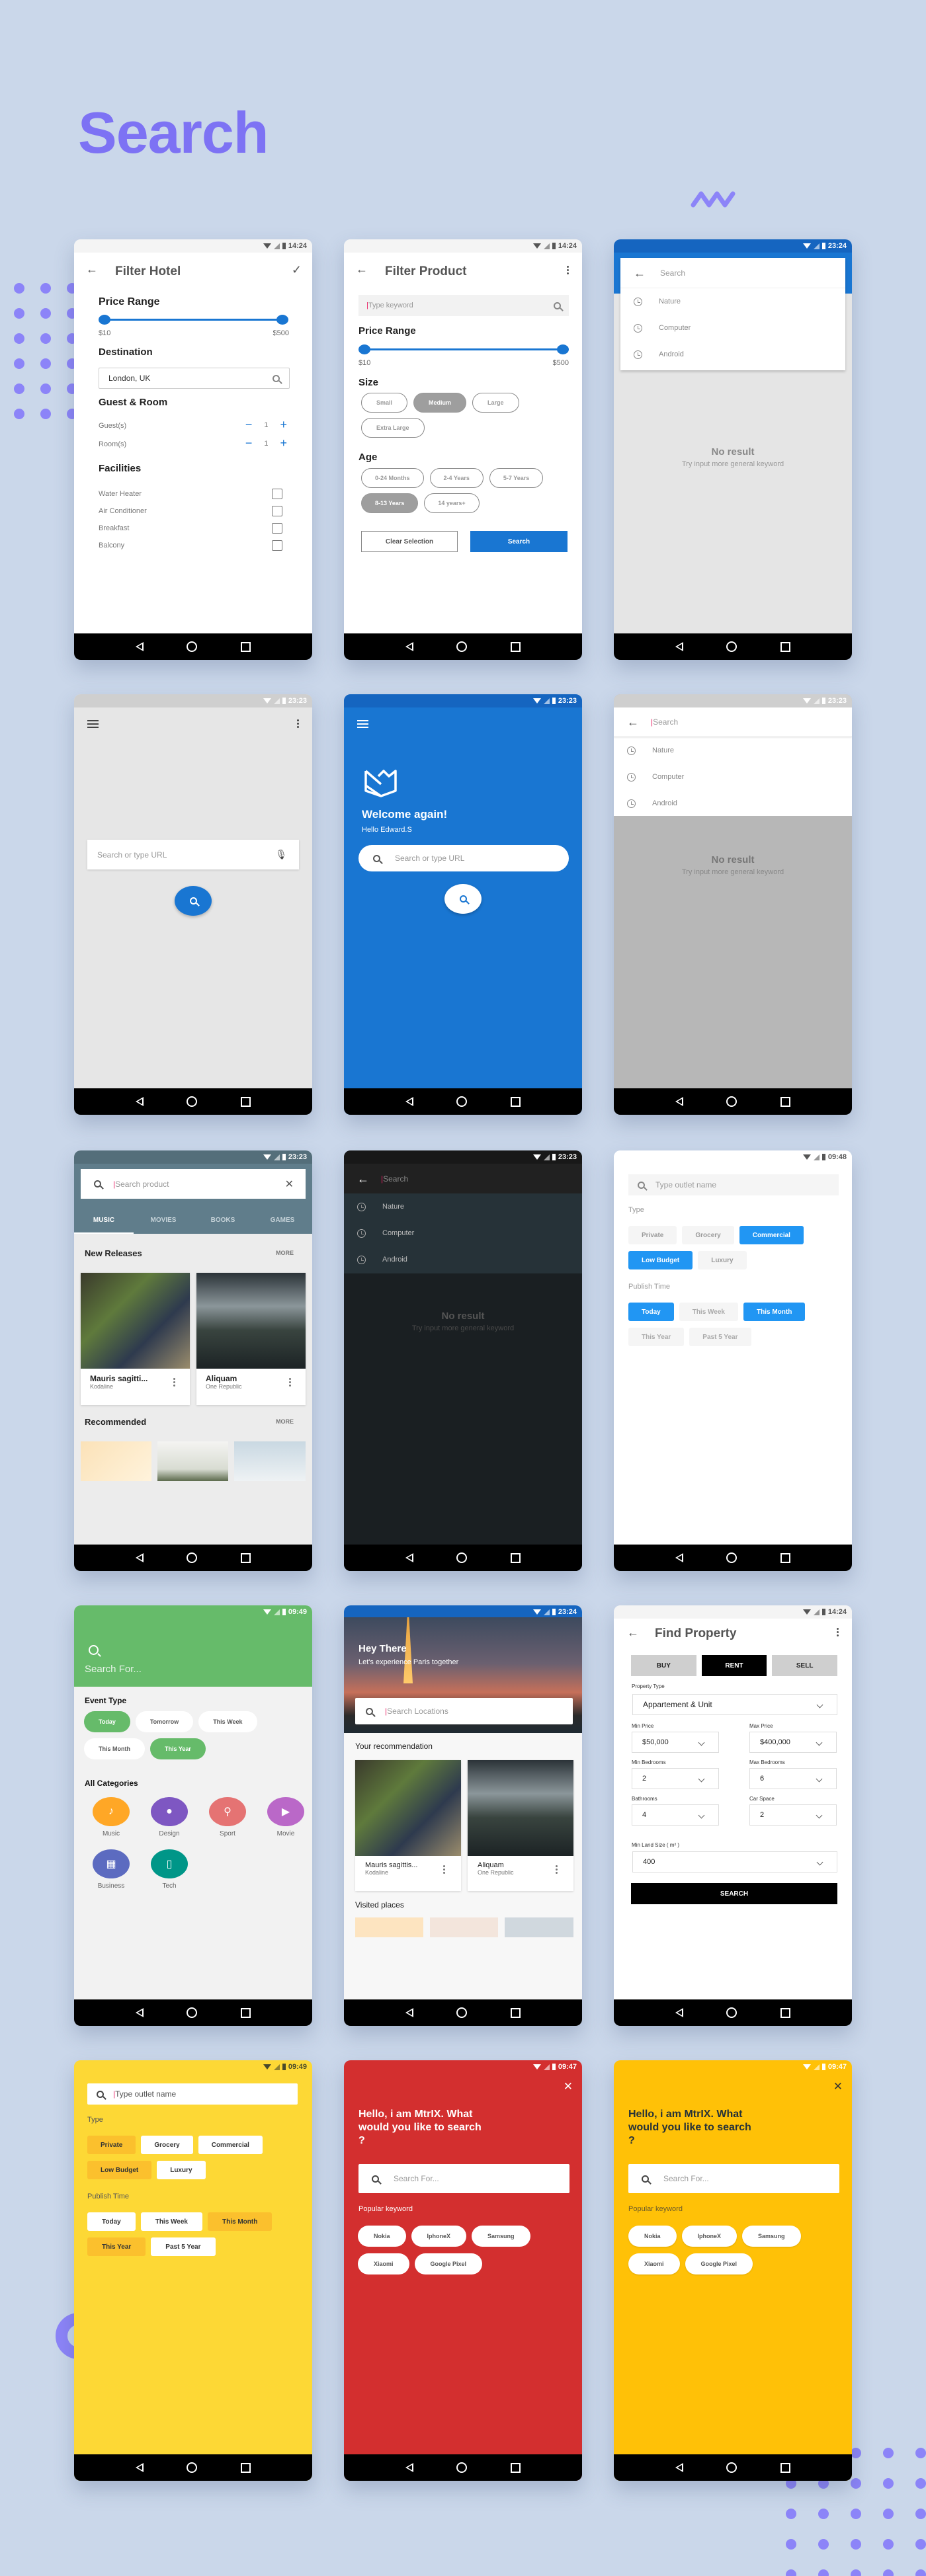 This screenshot has width=926, height=2576. Describe the element at coordinates (190, 528) in the screenshot. I see `facility-item: Breakfast` at that location.